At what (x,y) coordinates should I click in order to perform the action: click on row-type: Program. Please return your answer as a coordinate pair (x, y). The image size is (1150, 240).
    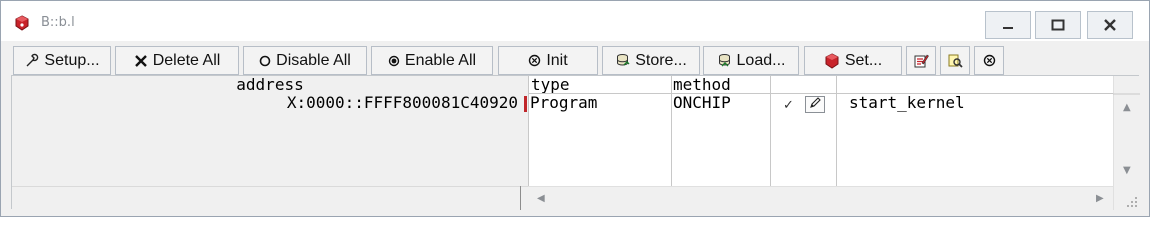
    Looking at the image, I should click on (563, 103).